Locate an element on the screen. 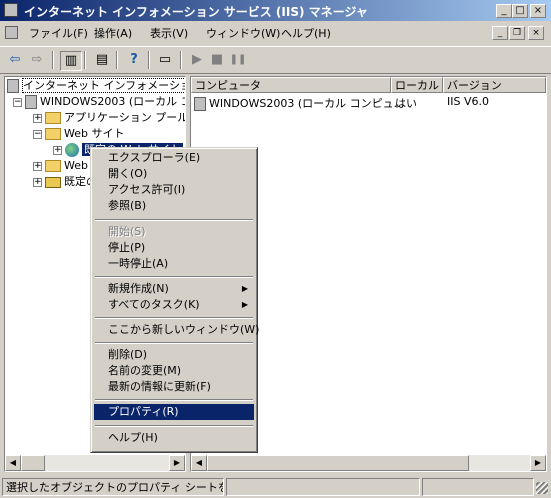 The width and height of the screenshot is (551, 498). close-button: × is located at coordinates (538, 11).